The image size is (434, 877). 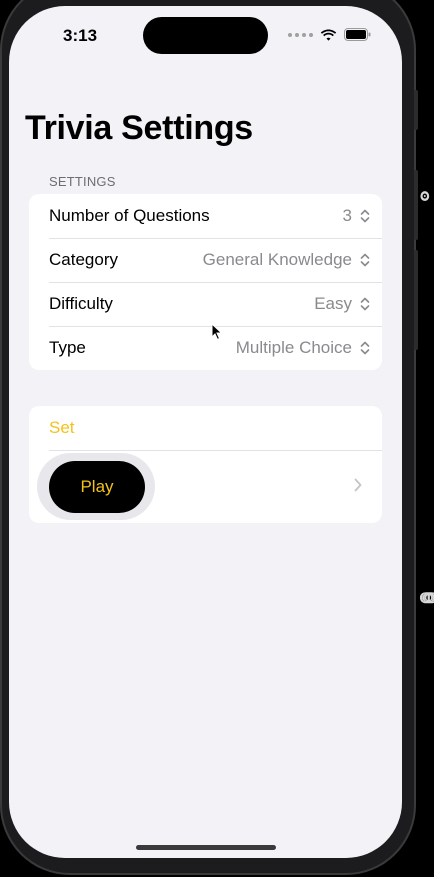 I want to click on battery-icon, so click(x=357, y=34).